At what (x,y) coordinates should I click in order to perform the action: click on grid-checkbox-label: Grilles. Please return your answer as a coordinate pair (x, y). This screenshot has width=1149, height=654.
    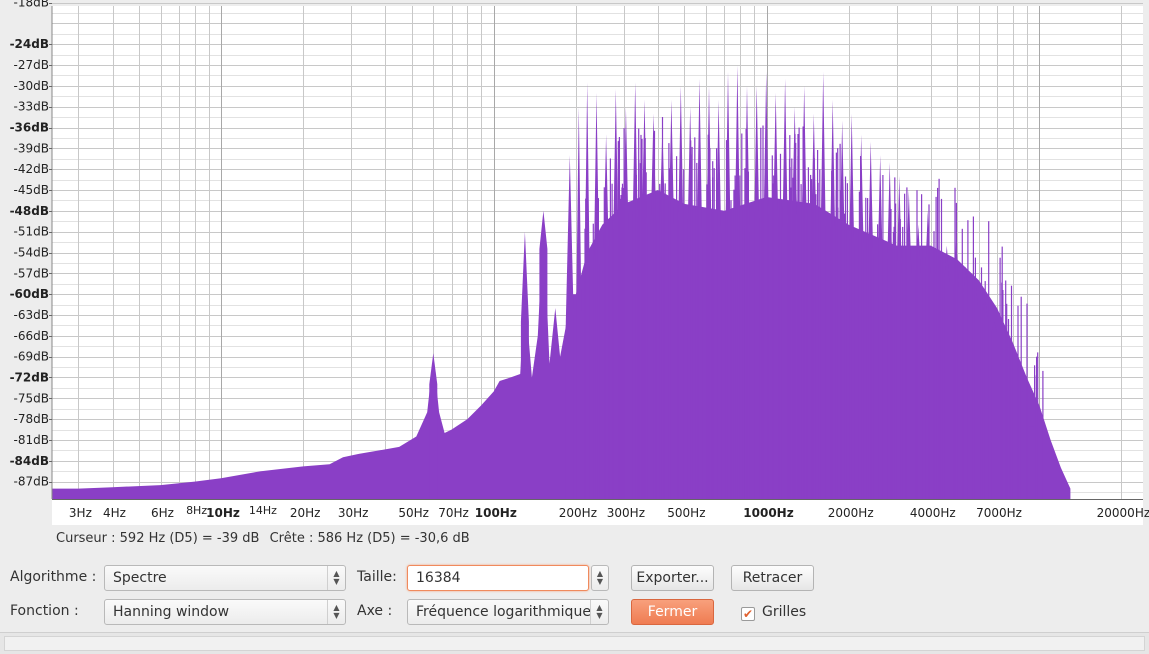
    Looking at the image, I should click on (784, 612).